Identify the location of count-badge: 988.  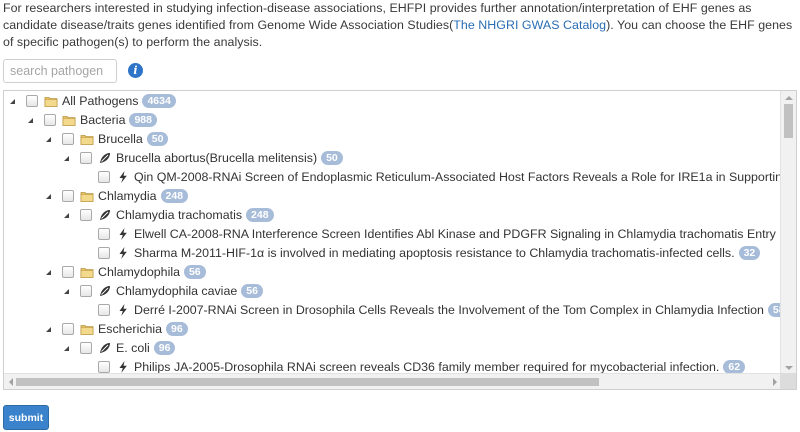
(143, 120).